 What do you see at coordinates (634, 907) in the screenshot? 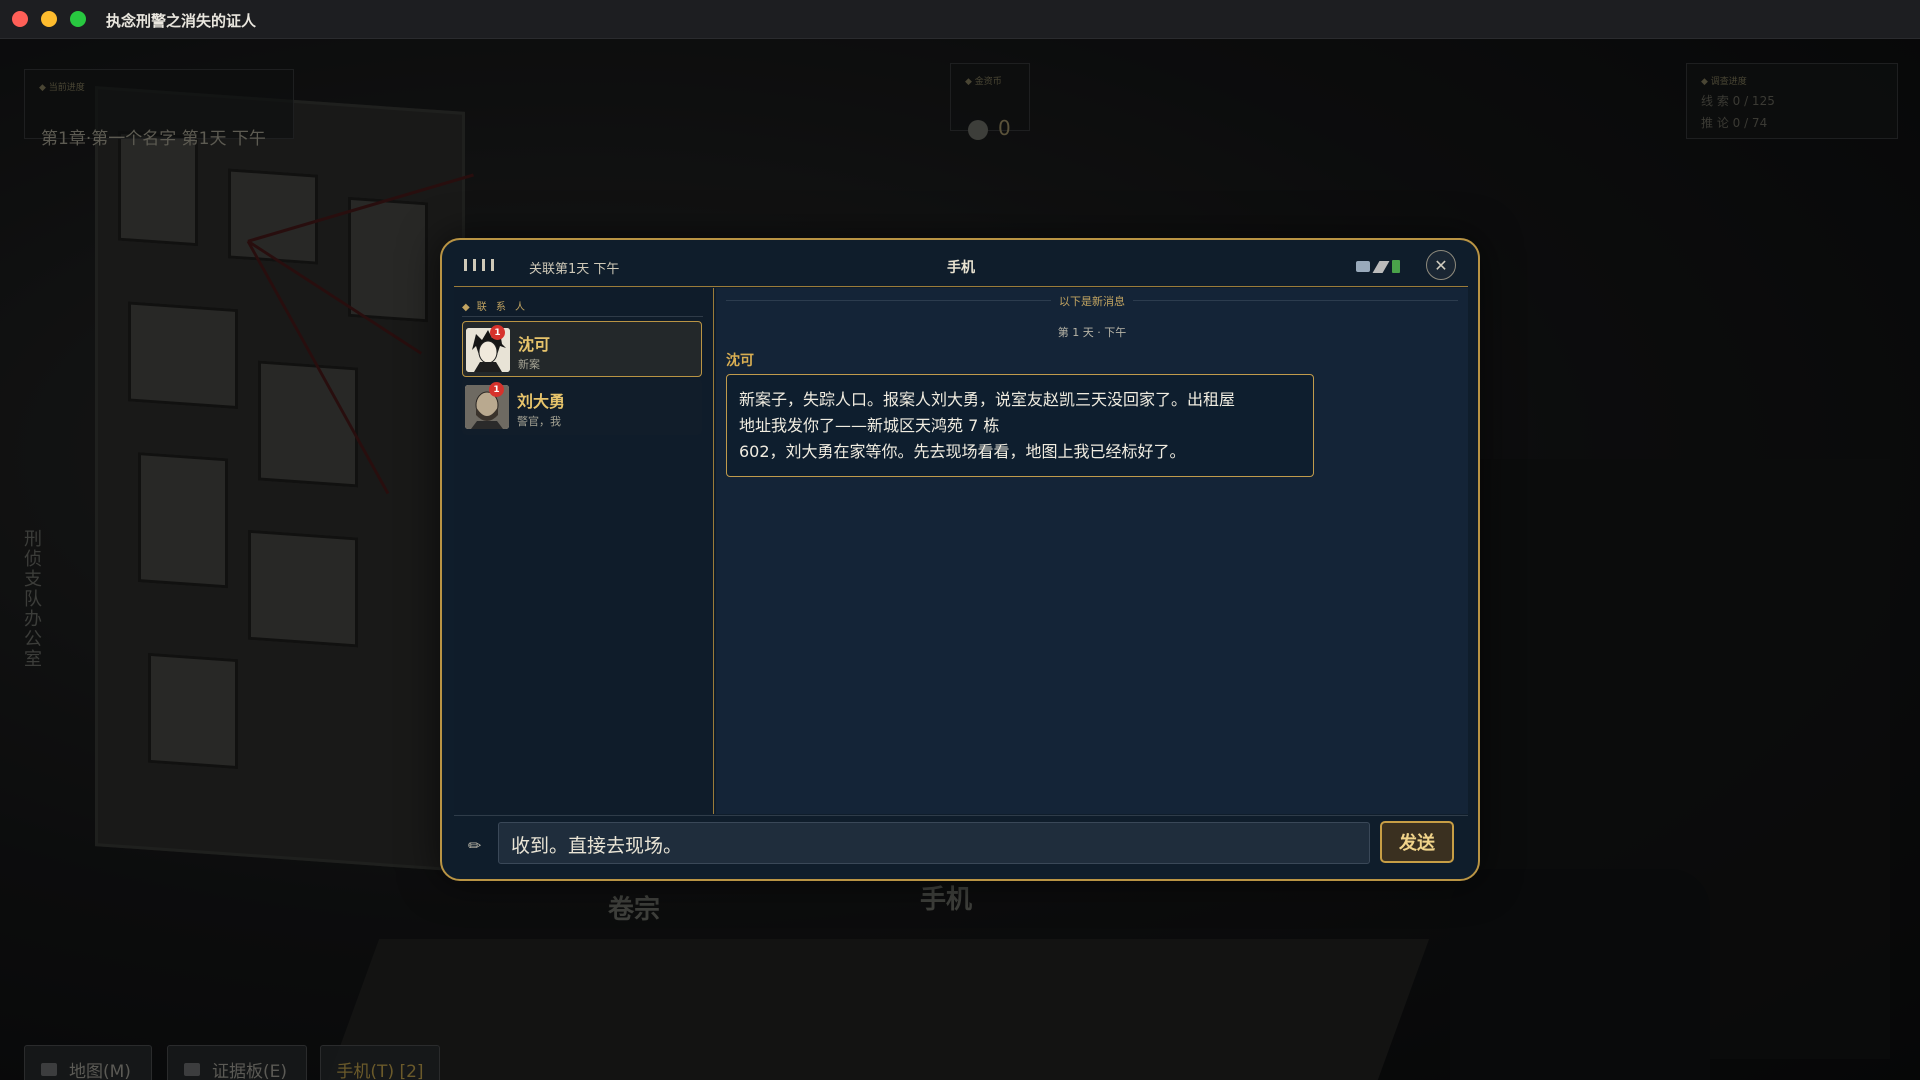
I see `files-hotspot-label: 卷宗` at bounding box center [634, 907].